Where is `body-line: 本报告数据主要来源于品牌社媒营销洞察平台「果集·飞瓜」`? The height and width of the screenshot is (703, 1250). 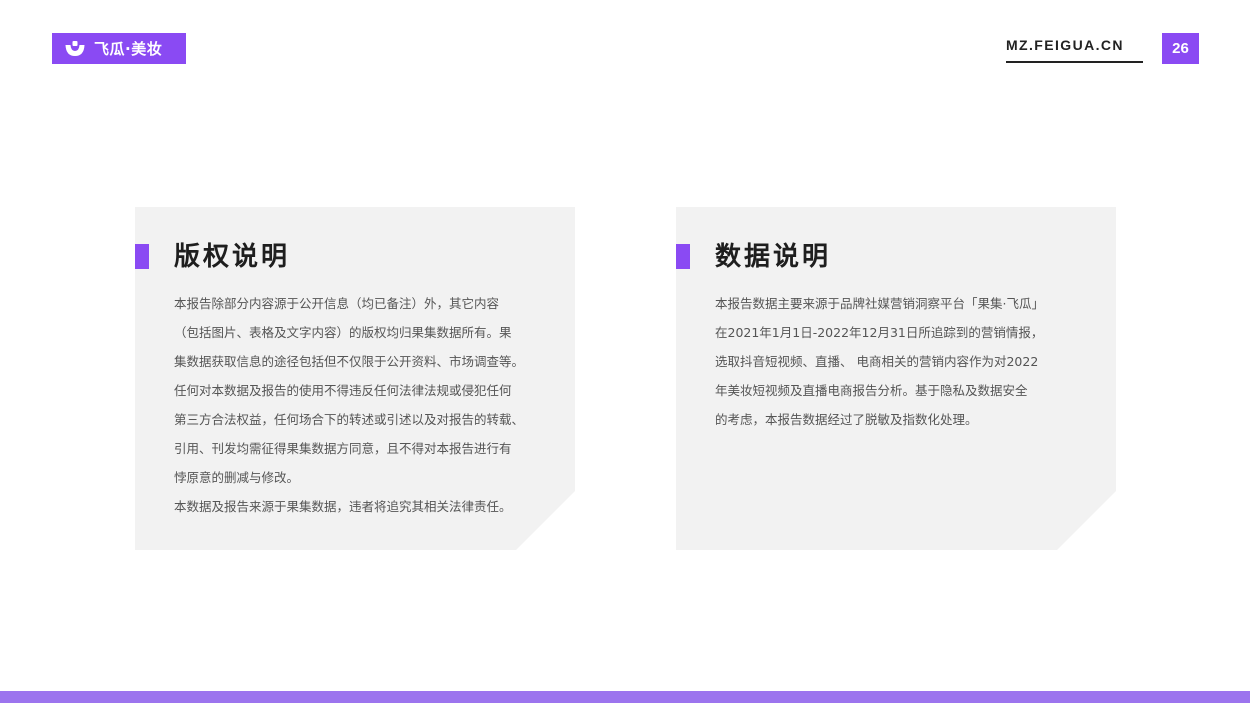
body-line: 本报告数据主要来源于品牌社媒营销洞察平台「果集·飞瓜」 is located at coordinates (879, 303).